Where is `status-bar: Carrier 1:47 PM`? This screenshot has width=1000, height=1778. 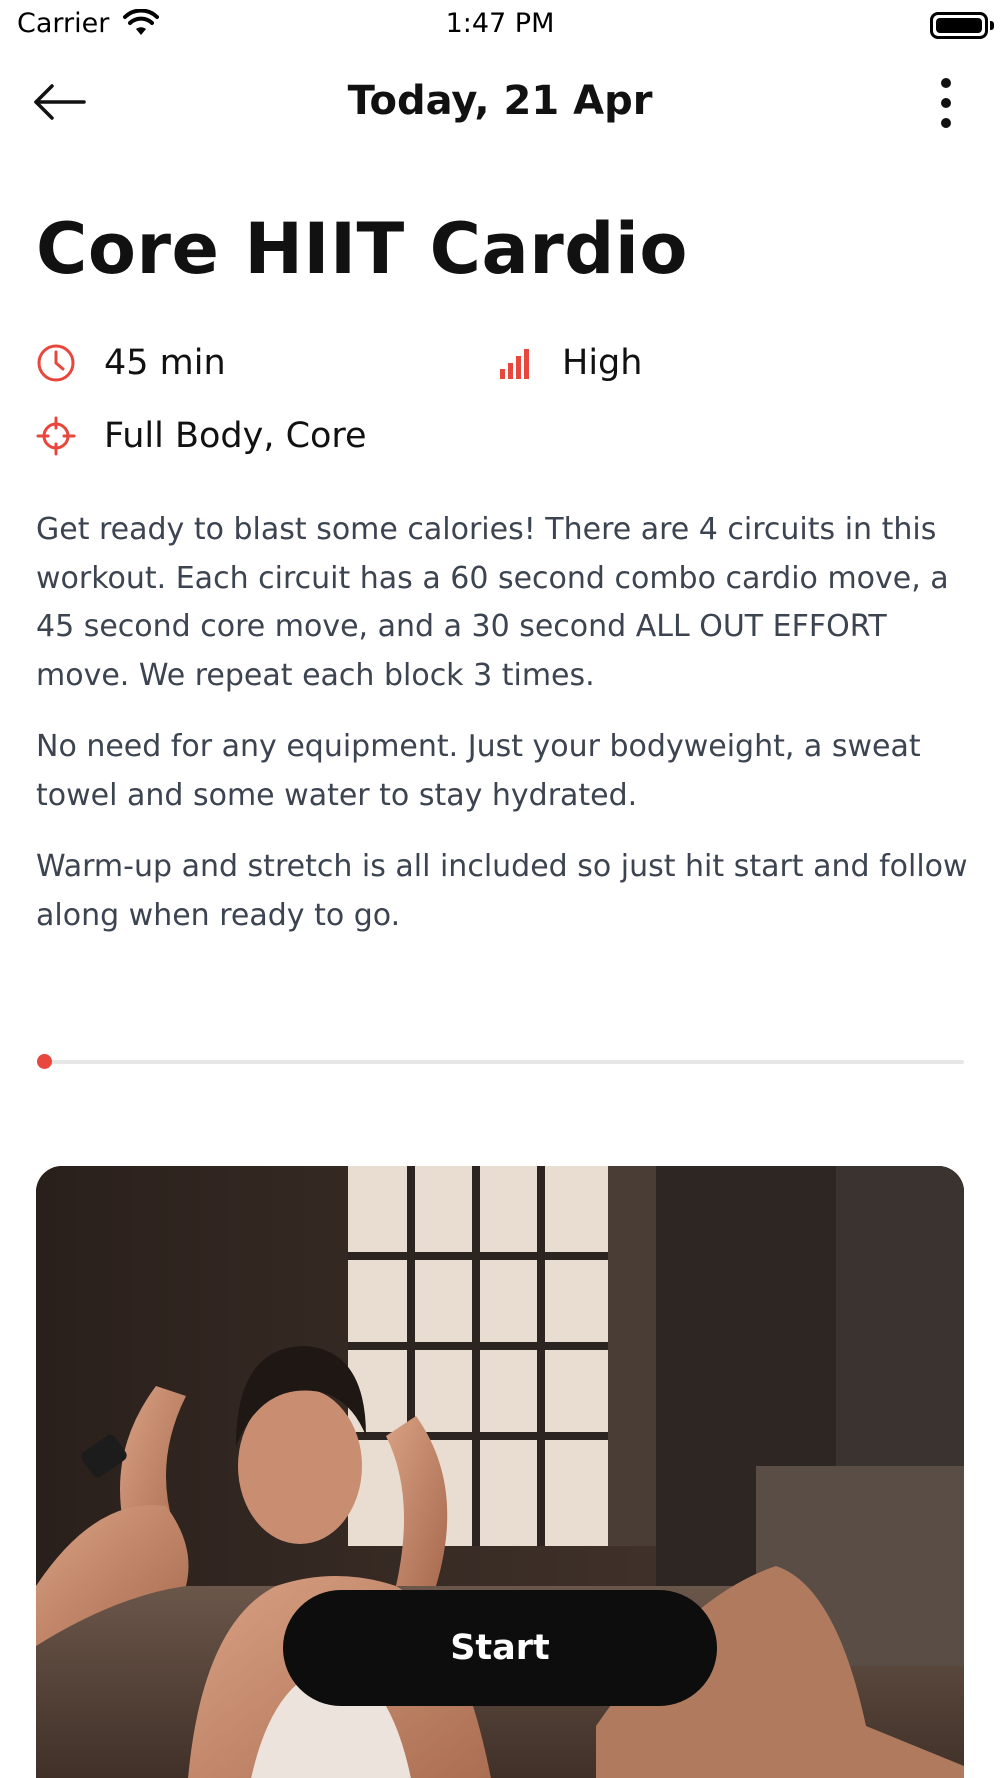 status-bar: Carrier 1:47 PM is located at coordinates (500, 26).